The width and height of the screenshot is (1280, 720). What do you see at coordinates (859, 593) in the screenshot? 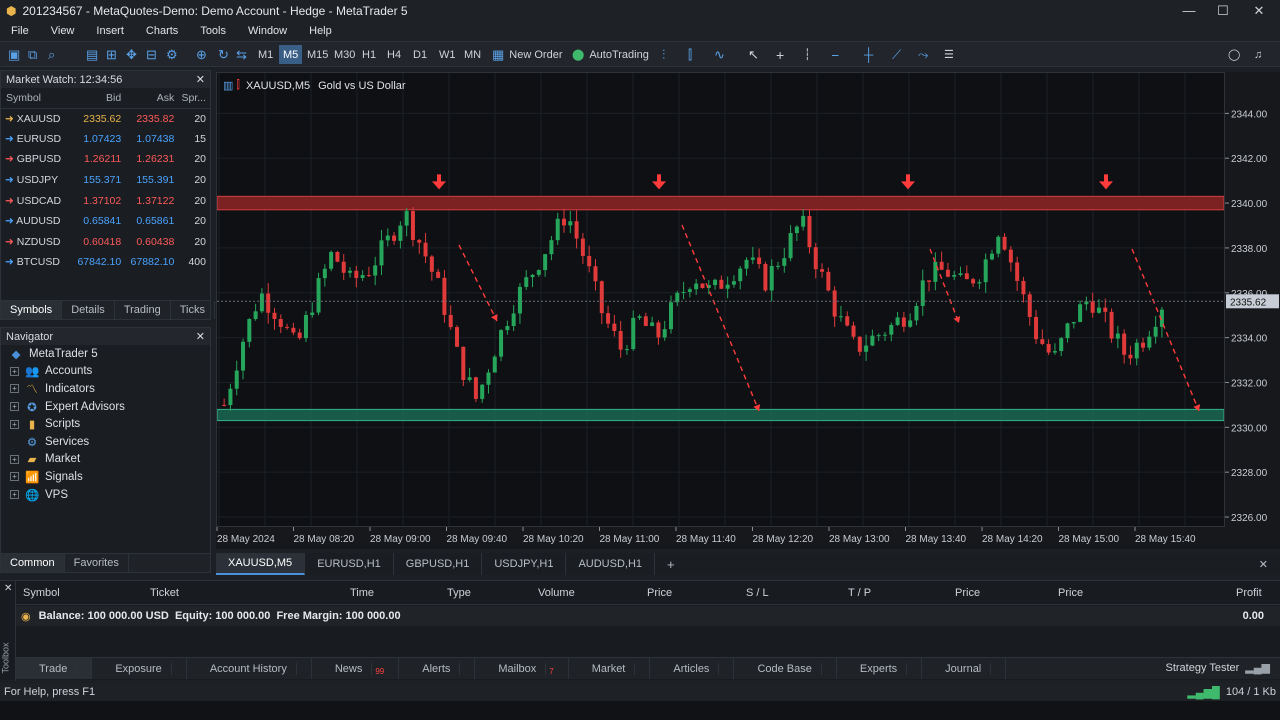
I see `th-tp: T / P` at bounding box center [859, 593].